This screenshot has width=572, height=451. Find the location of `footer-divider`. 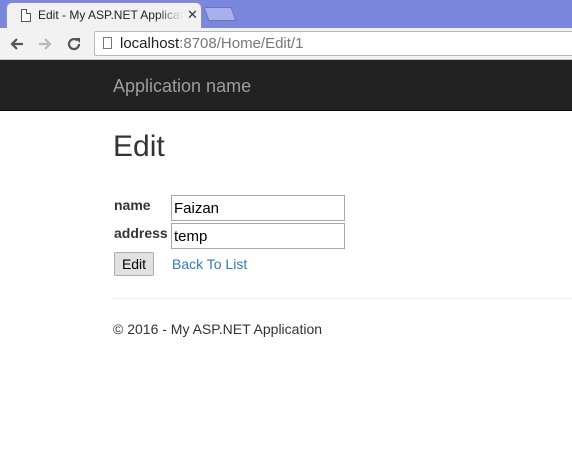

footer-divider is located at coordinates (342, 298).